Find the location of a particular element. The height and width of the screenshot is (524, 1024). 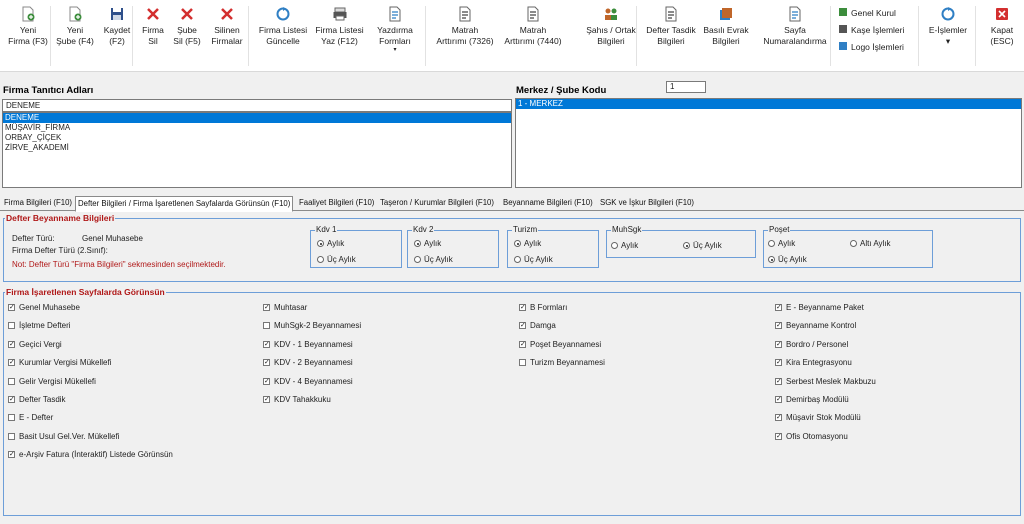

visibility-checkbox: ✓ E - Beyanname Paket is located at coordinates (819, 307).